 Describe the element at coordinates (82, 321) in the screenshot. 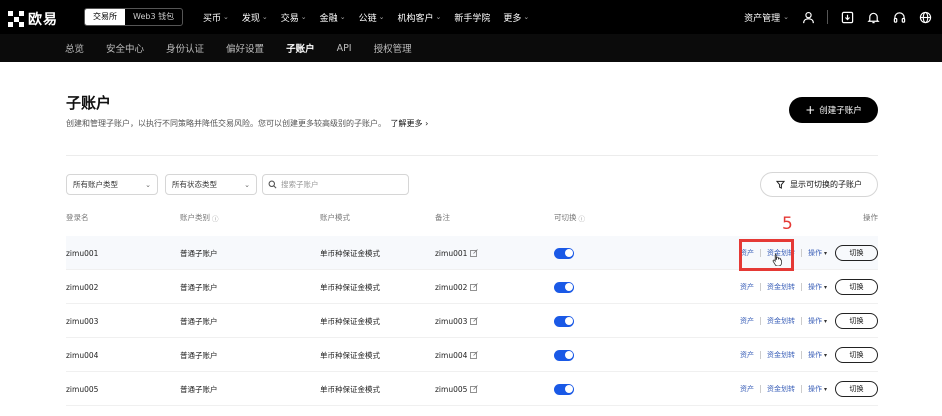

I see `login-name: zimu003` at that location.